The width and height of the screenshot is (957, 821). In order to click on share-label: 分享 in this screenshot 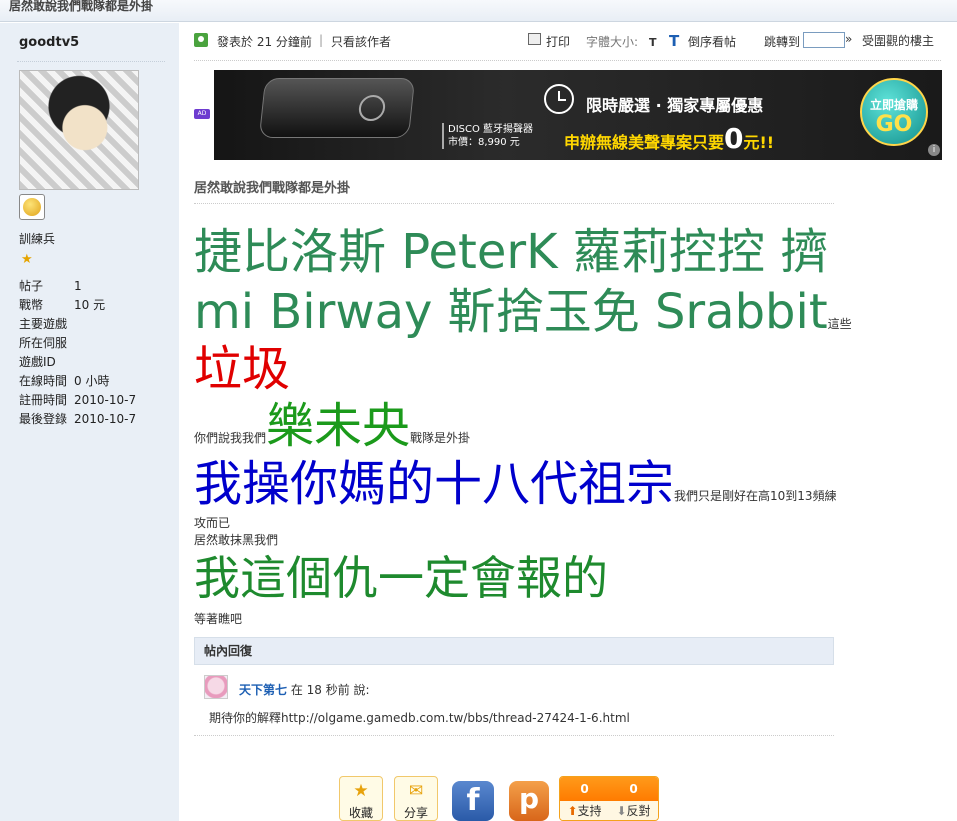, I will do `click(415, 813)`.